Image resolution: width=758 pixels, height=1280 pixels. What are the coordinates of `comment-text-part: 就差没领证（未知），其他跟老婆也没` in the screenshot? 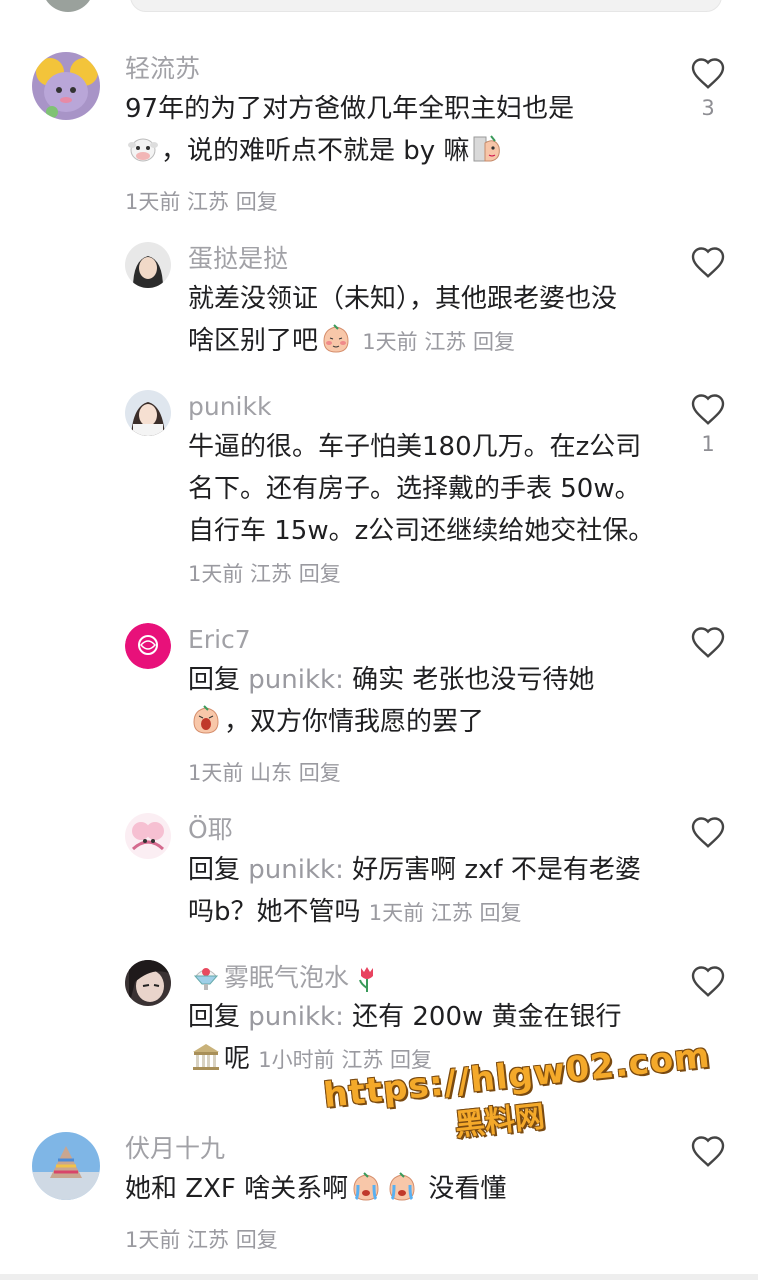 It's located at (403, 299).